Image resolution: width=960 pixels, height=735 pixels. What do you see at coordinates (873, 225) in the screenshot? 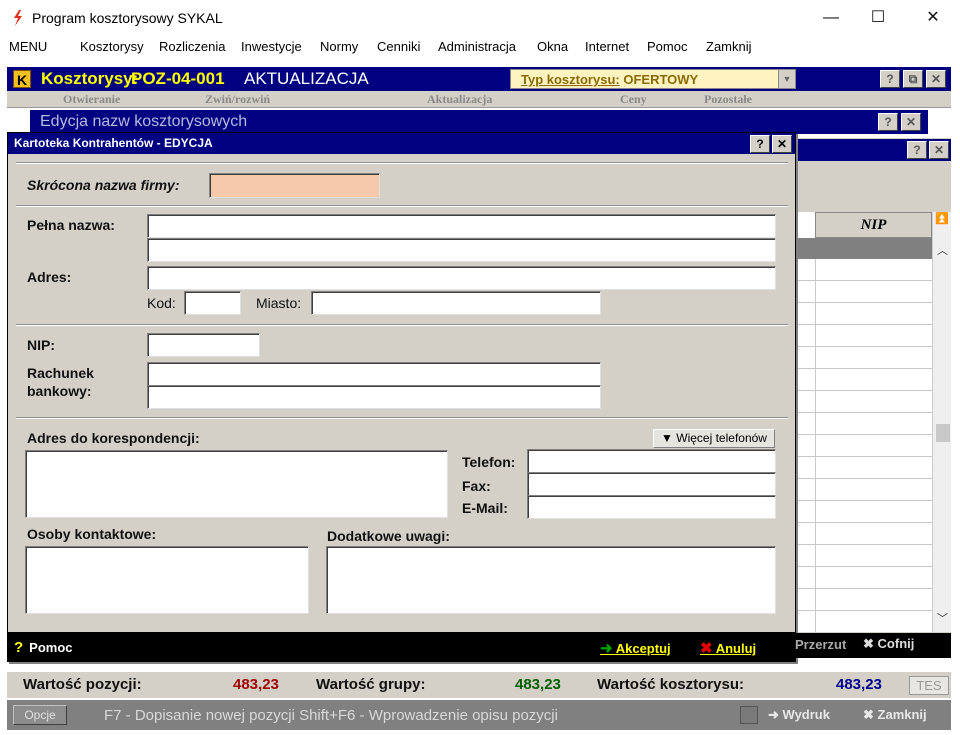
I see `grid-column-header-nip: NIP` at bounding box center [873, 225].